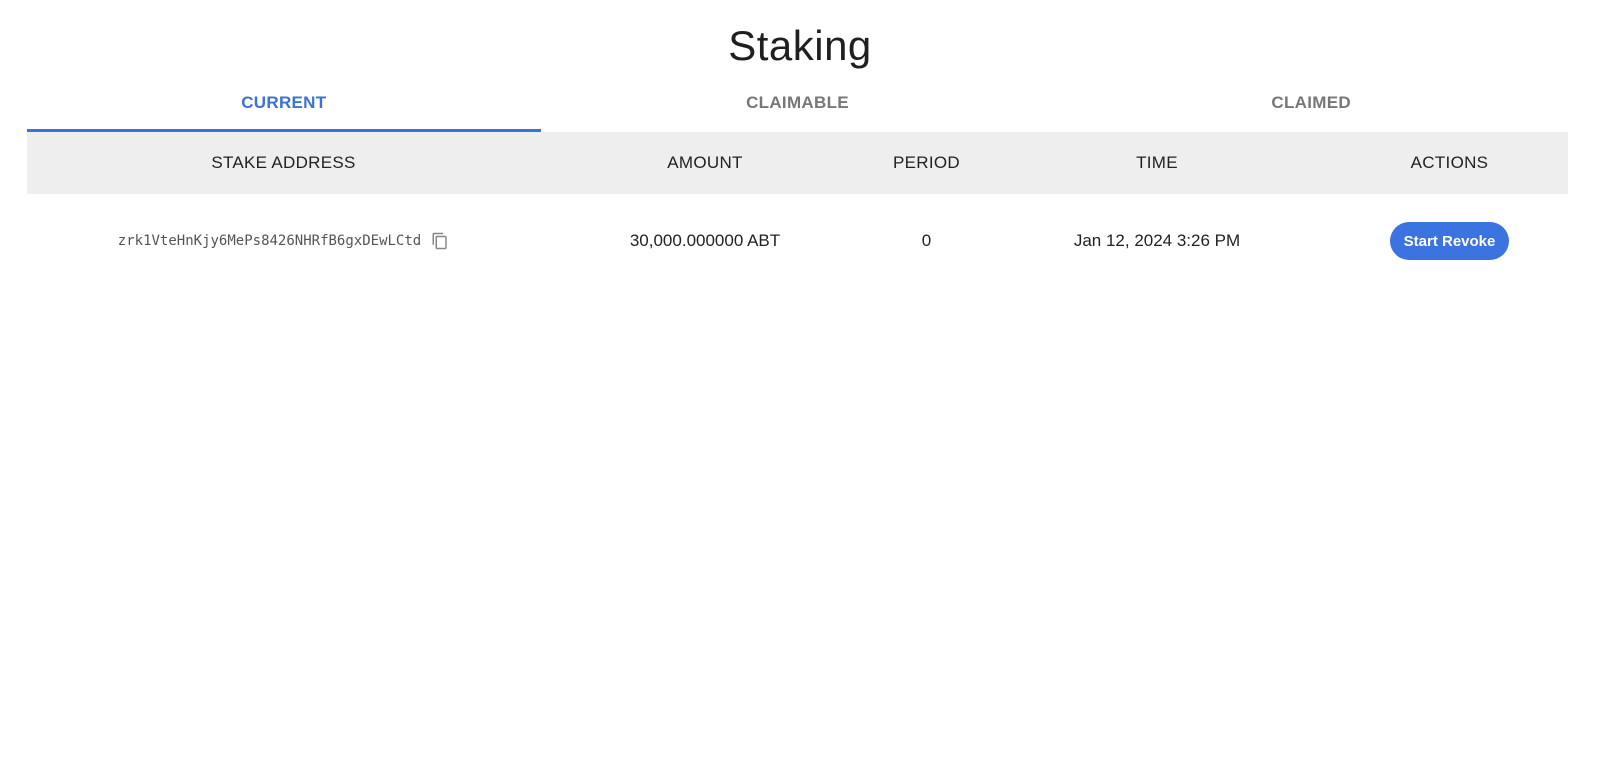 This screenshot has width=1600, height=780. What do you see at coordinates (284, 108) in the screenshot?
I see `tab-current: CURRENT` at bounding box center [284, 108].